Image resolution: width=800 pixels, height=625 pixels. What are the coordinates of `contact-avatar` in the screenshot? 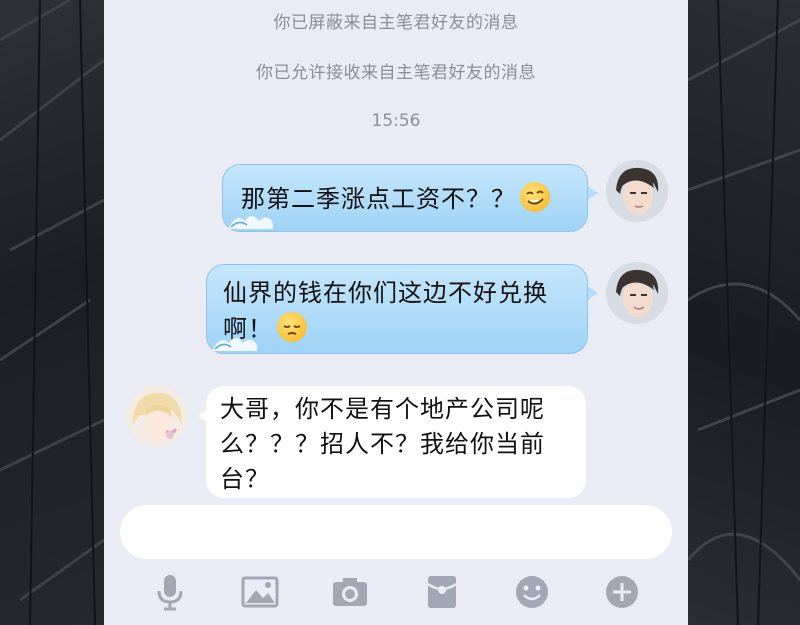 It's located at (157, 416).